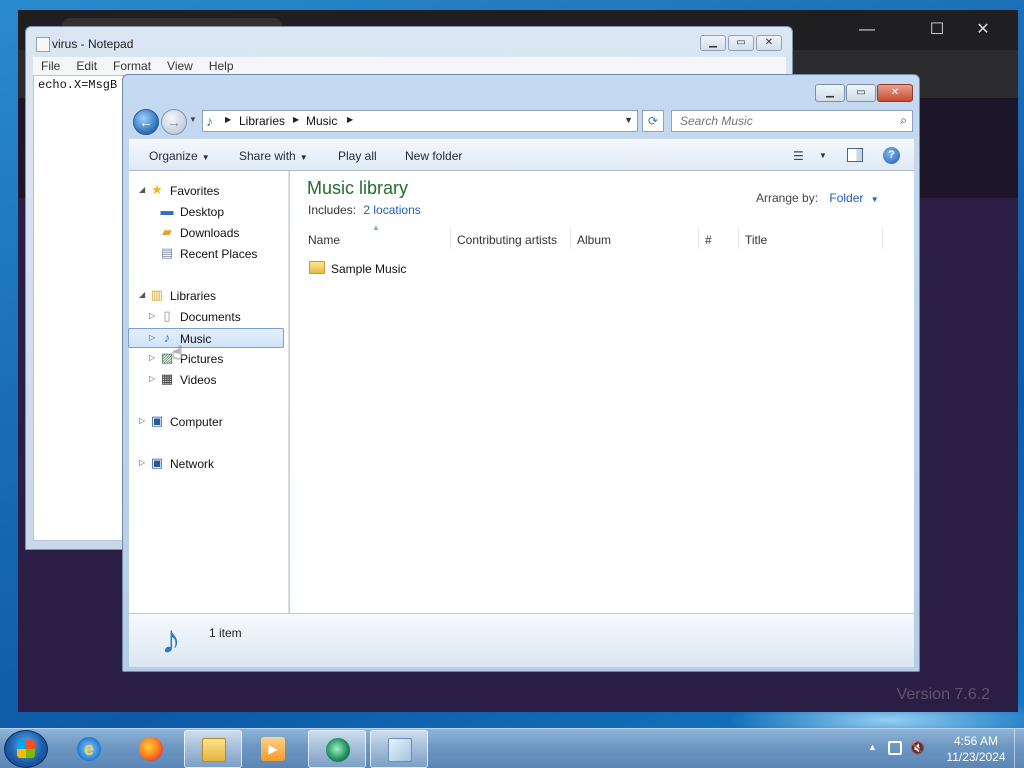  Describe the element at coordinates (146, 122) in the screenshot. I see `back-button: ←` at that location.